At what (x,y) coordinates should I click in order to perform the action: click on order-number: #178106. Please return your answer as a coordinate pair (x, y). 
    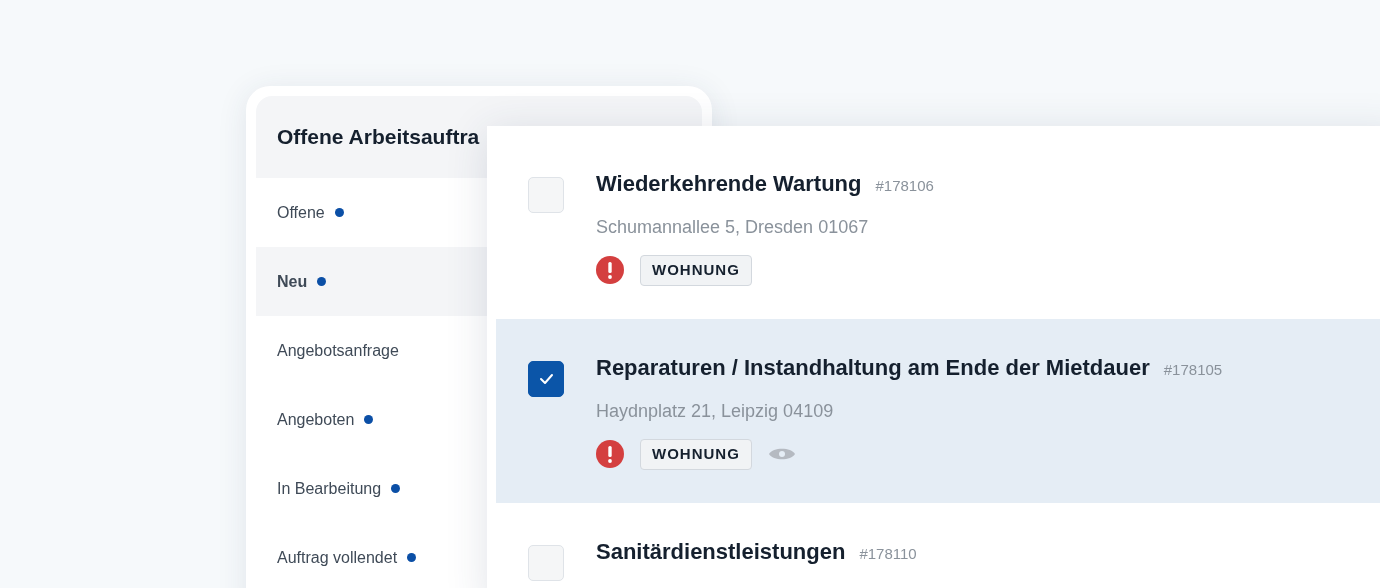
    Looking at the image, I should click on (904, 186).